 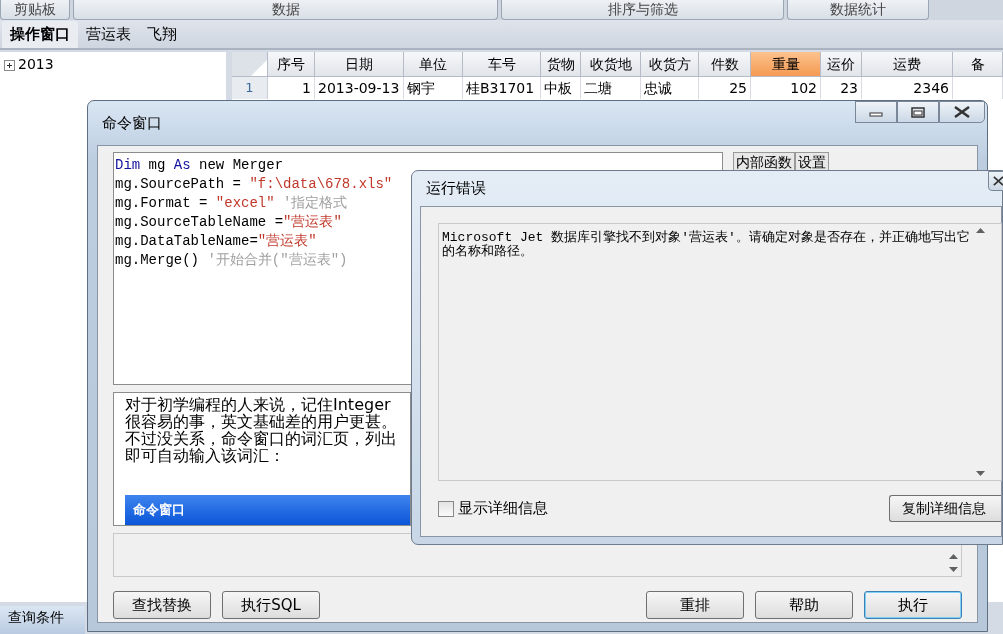 What do you see at coordinates (258, 404) in the screenshot?
I see `help-text: 对于初学编程的人来说，记住Integer` at bounding box center [258, 404].